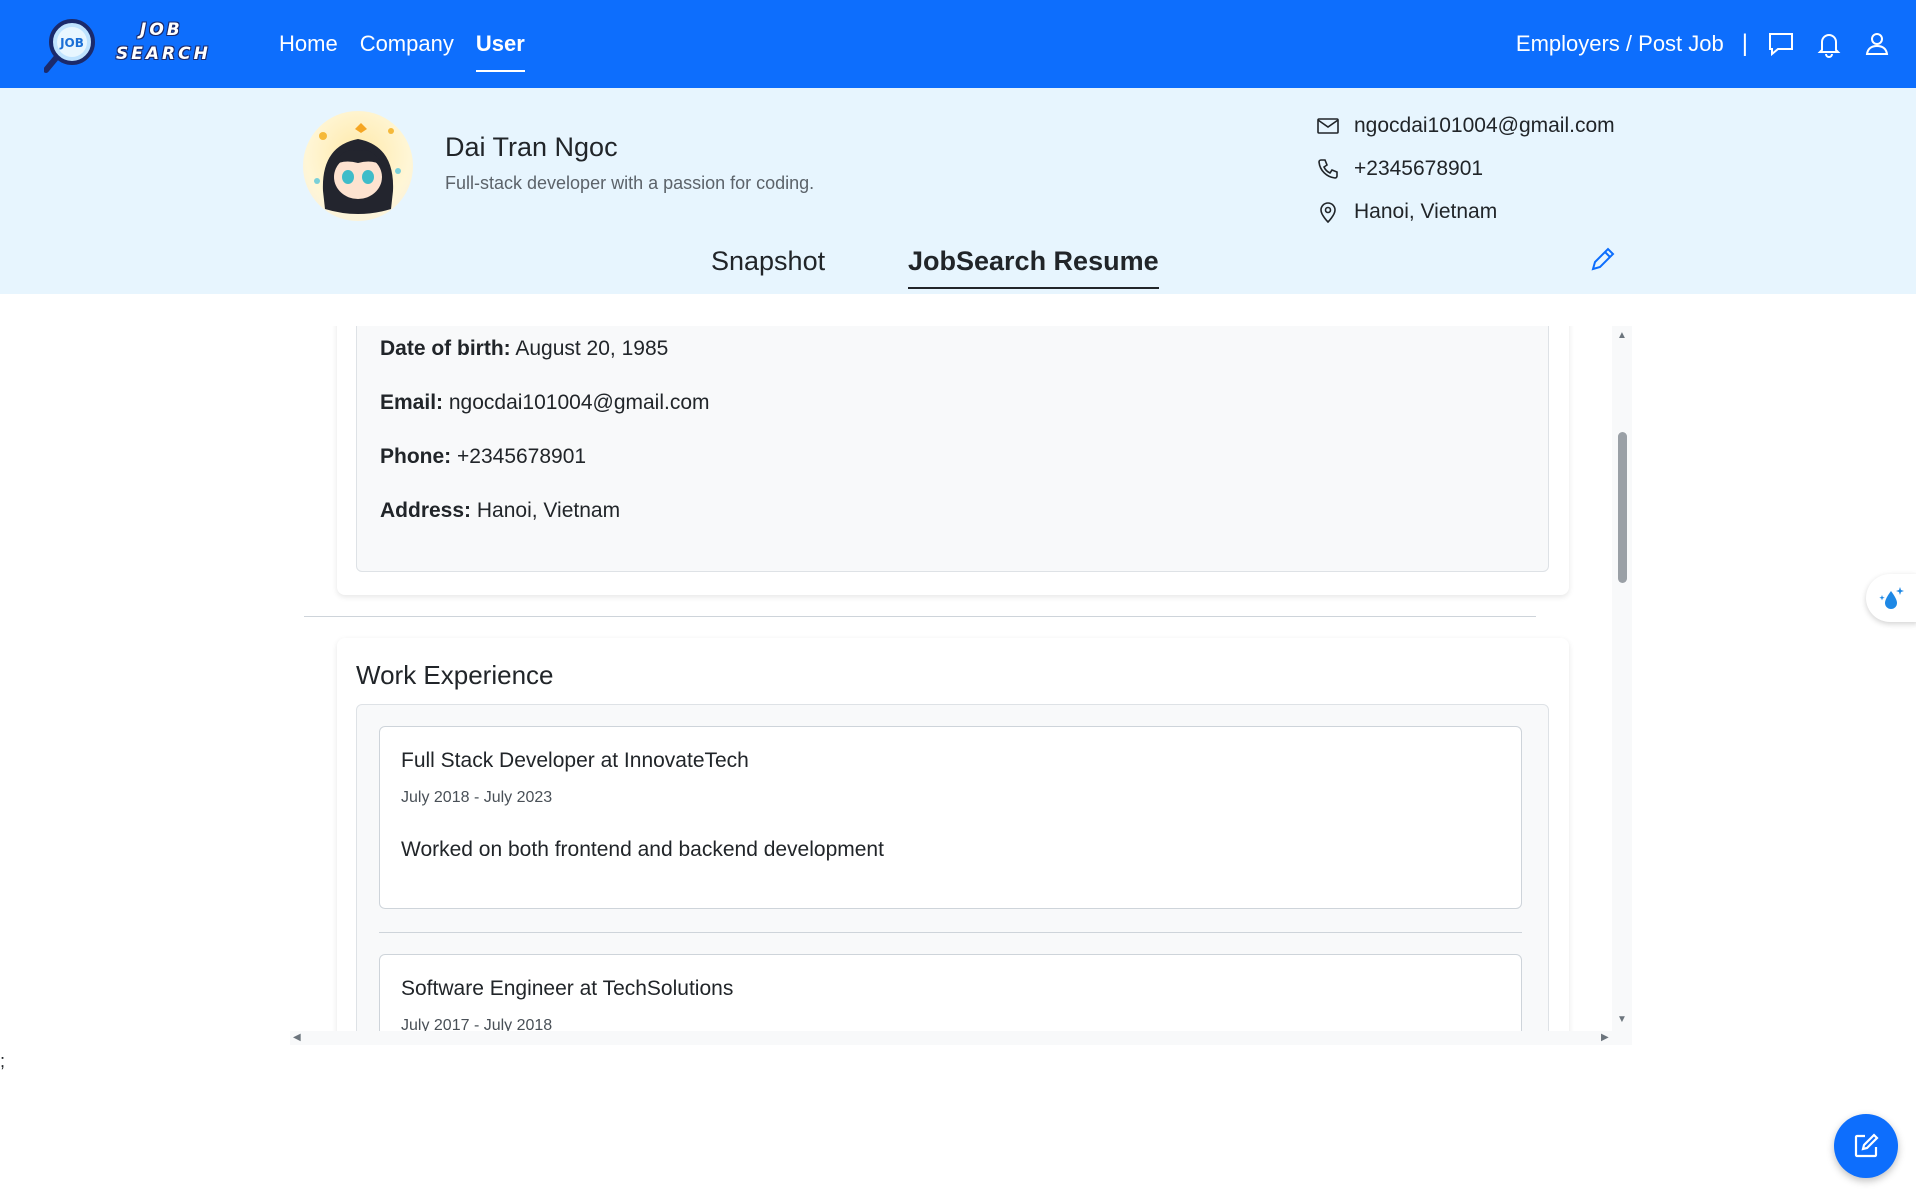  I want to click on phone-value: +2345678901, so click(522, 456).